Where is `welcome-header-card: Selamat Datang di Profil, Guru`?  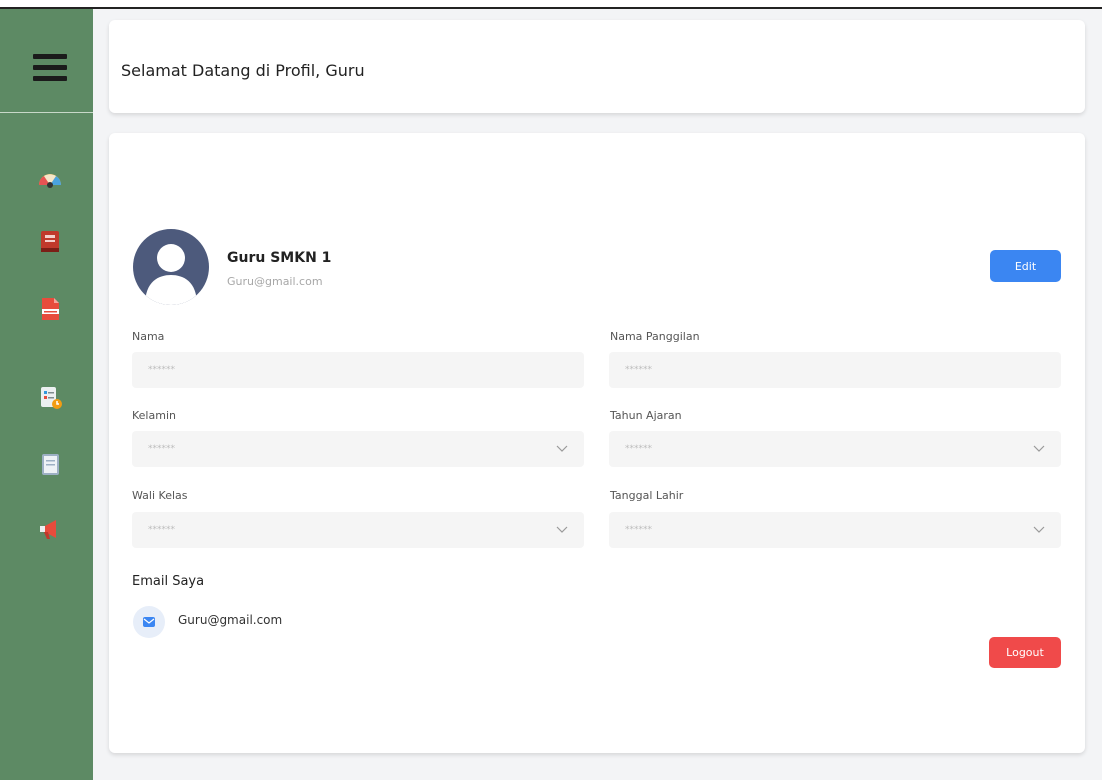
welcome-header-card: Selamat Datang di Profil, Guru is located at coordinates (597, 66).